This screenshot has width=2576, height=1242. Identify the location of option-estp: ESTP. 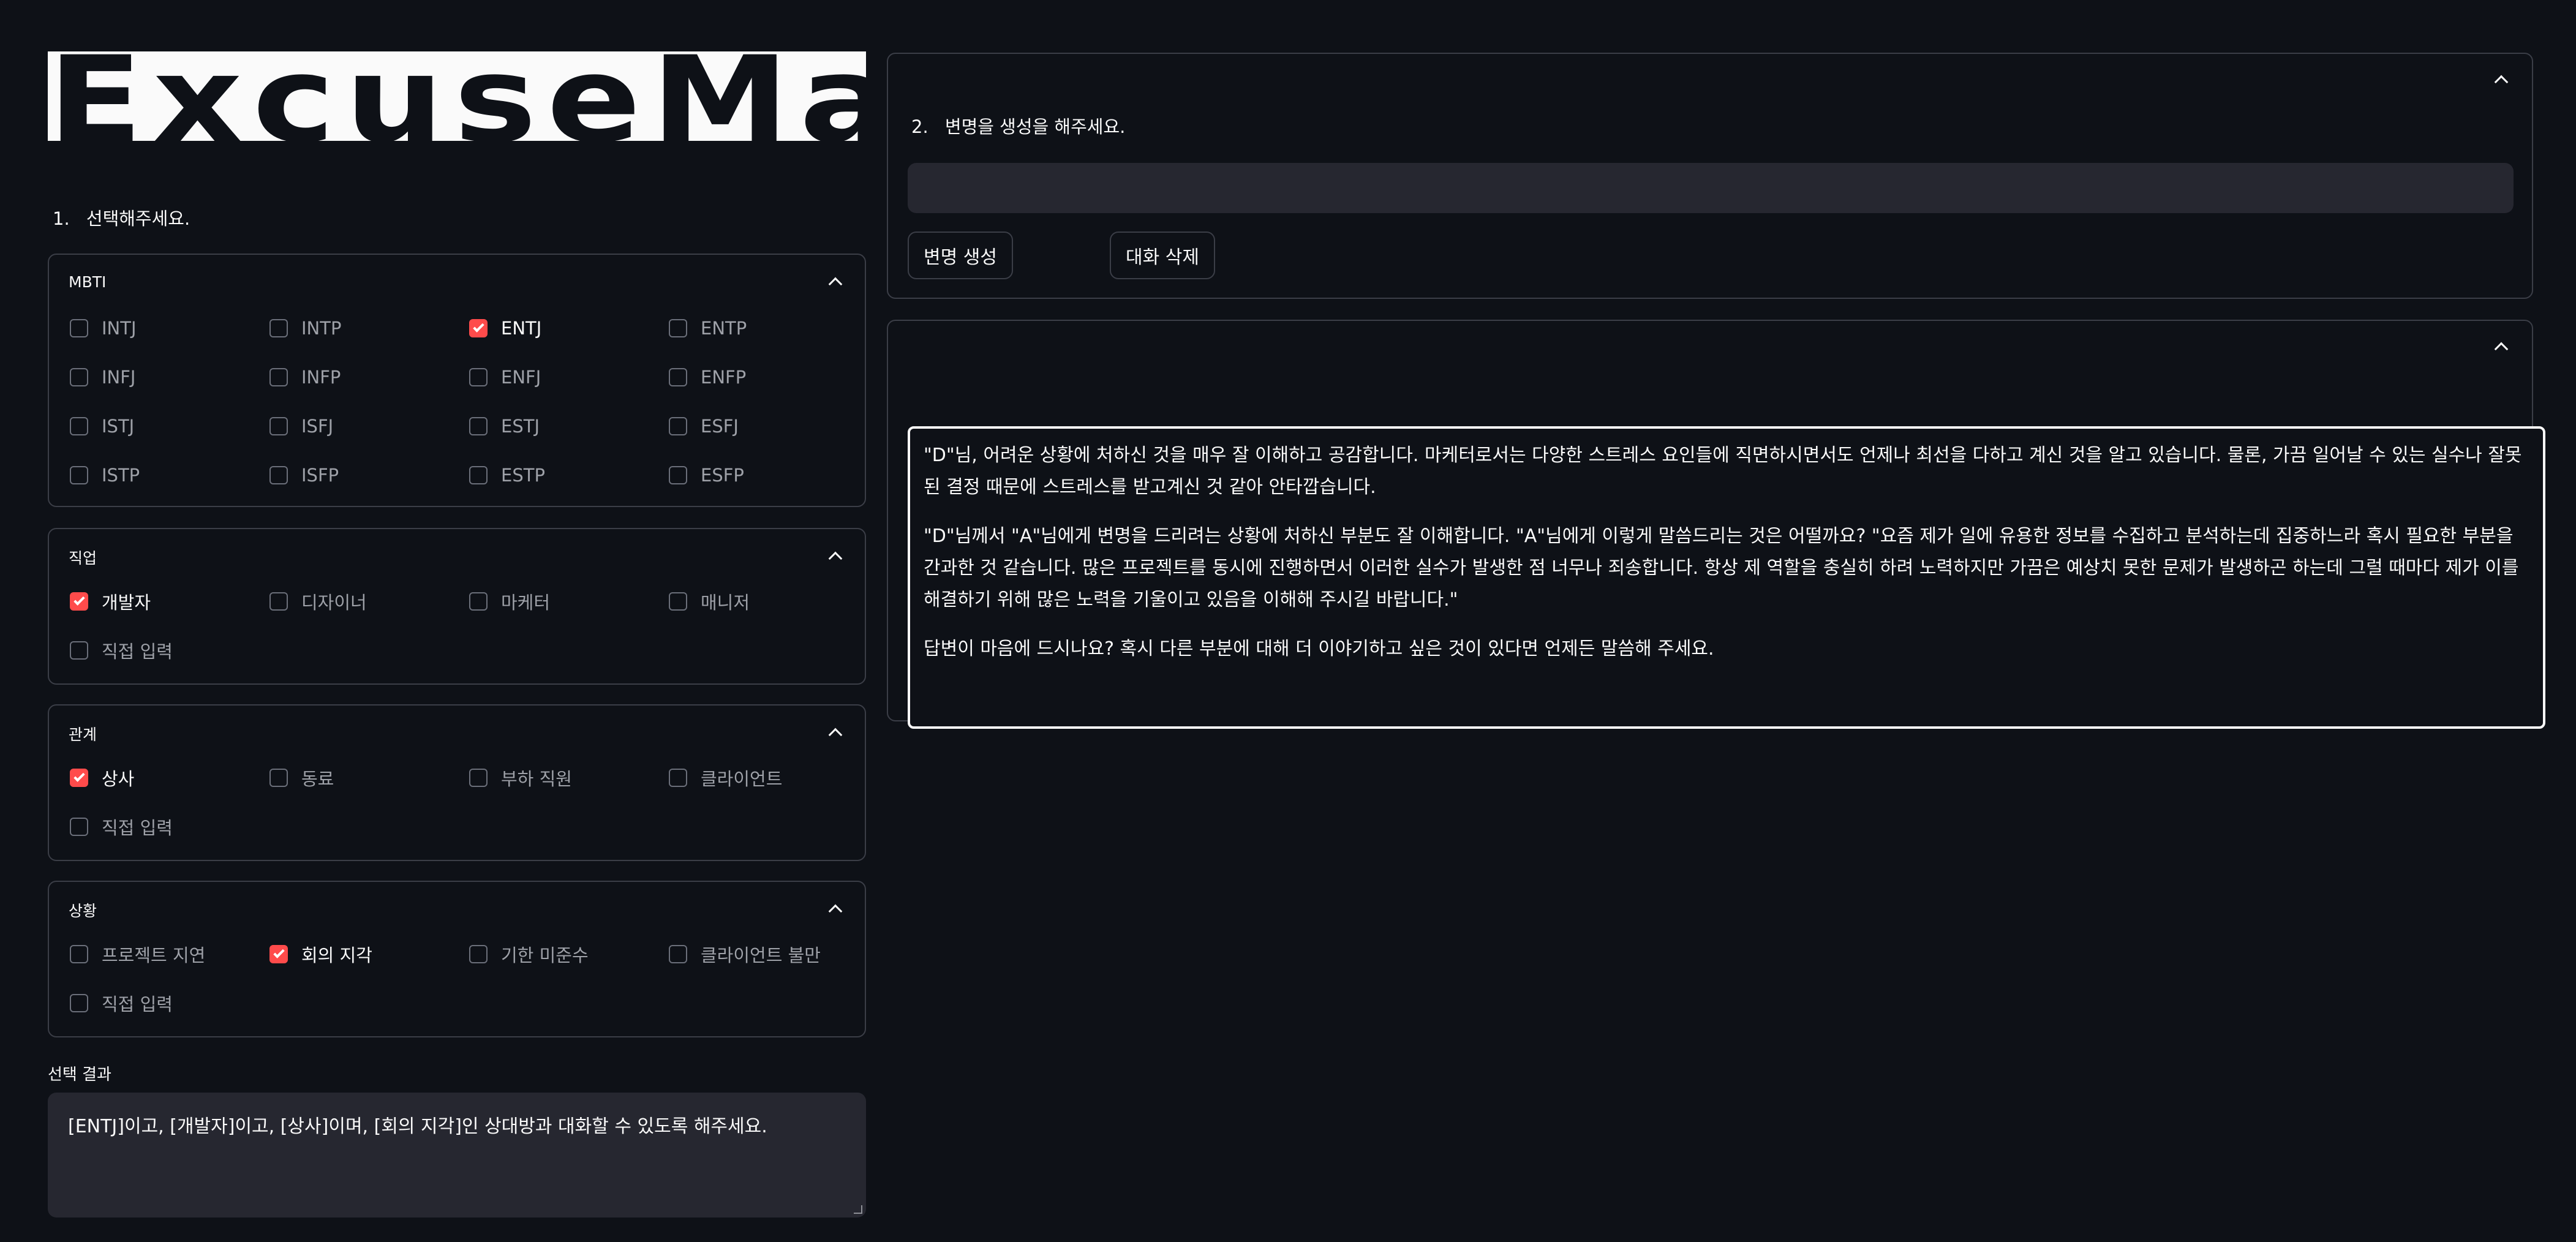
(507, 475).